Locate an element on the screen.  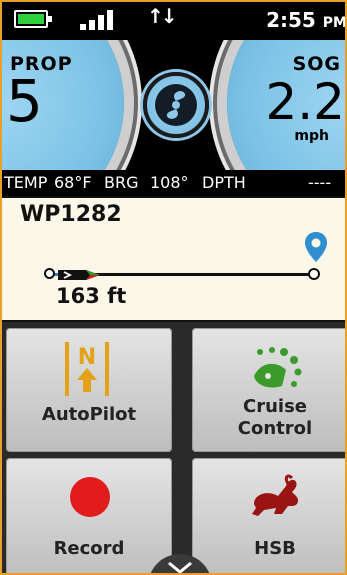
dpth-value: ---- is located at coordinates (320, 182).